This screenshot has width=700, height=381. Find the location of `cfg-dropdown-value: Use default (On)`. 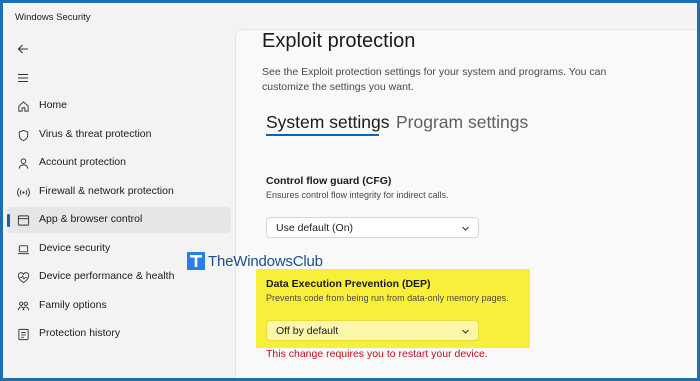

cfg-dropdown-value: Use default (On) is located at coordinates (315, 228).